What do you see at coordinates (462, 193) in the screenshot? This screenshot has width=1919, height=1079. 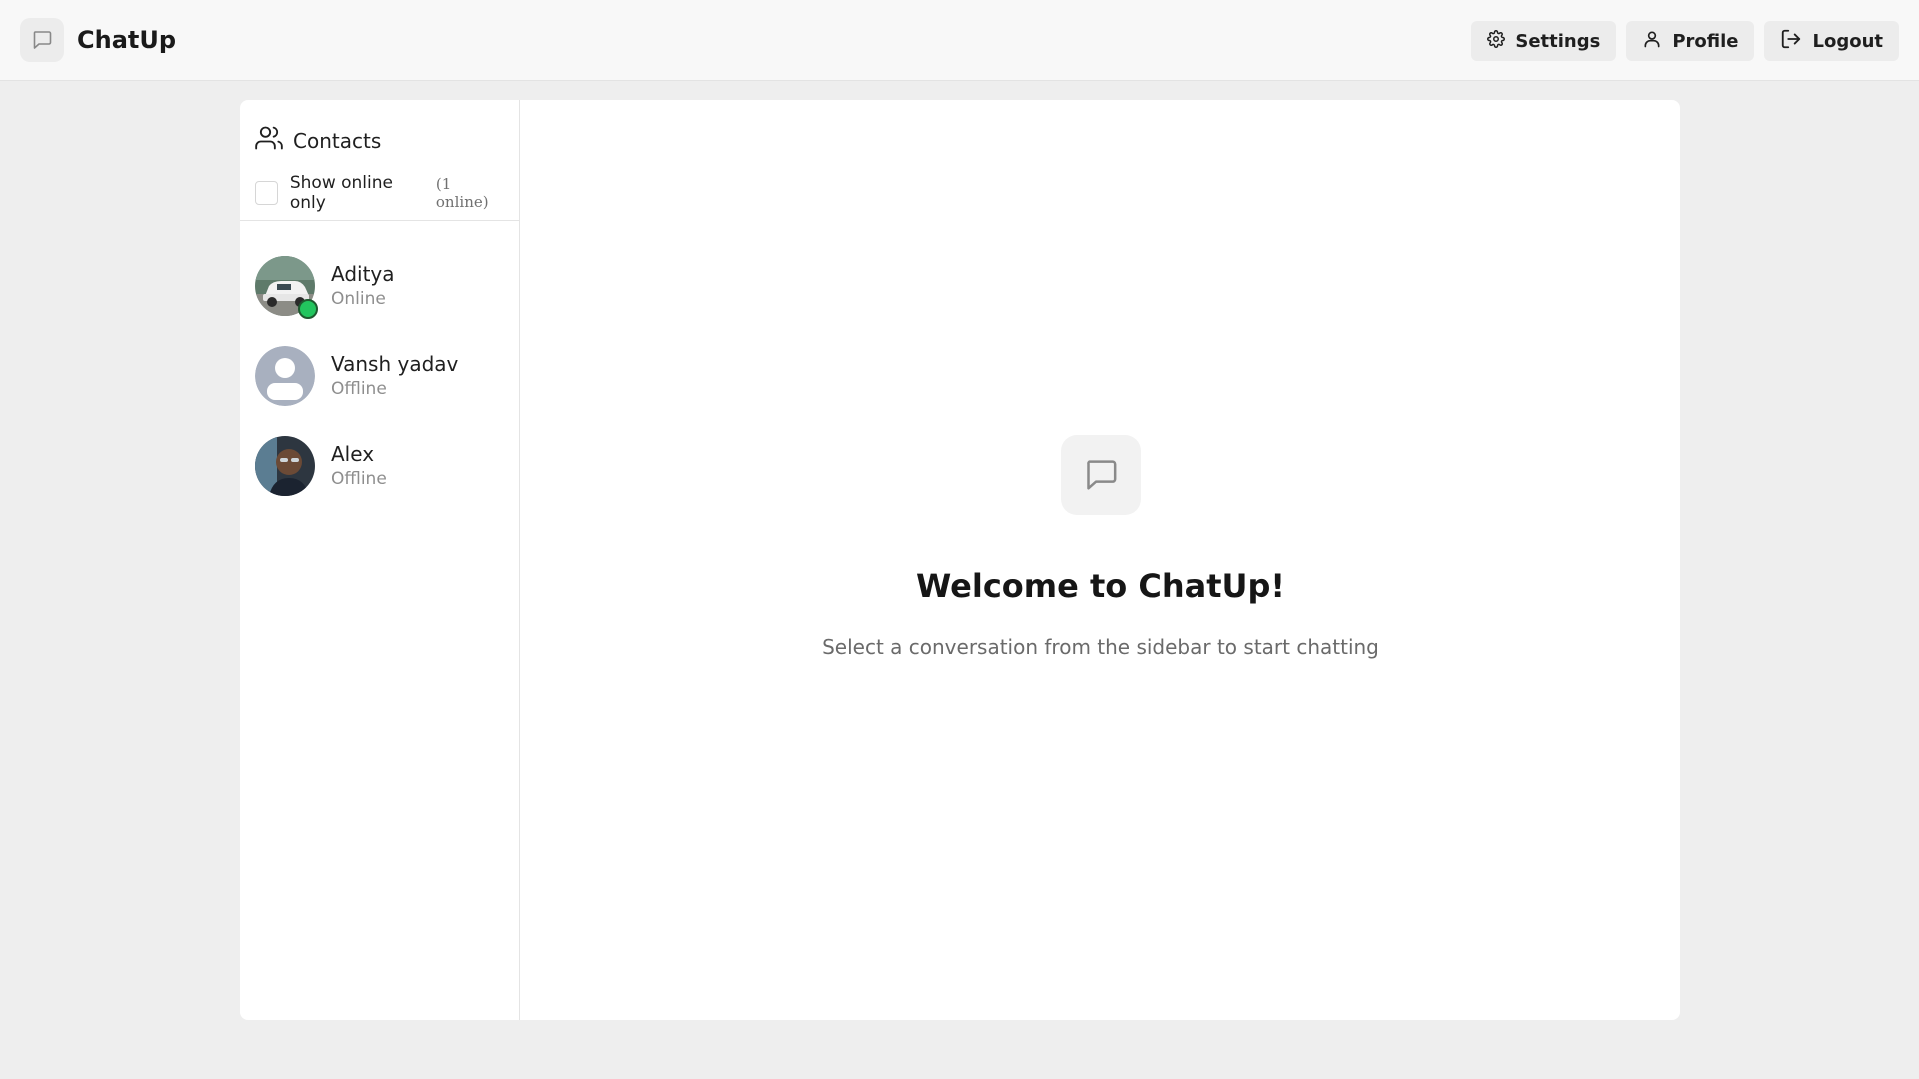 I see `online-count: (1 online)` at bounding box center [462, 193].